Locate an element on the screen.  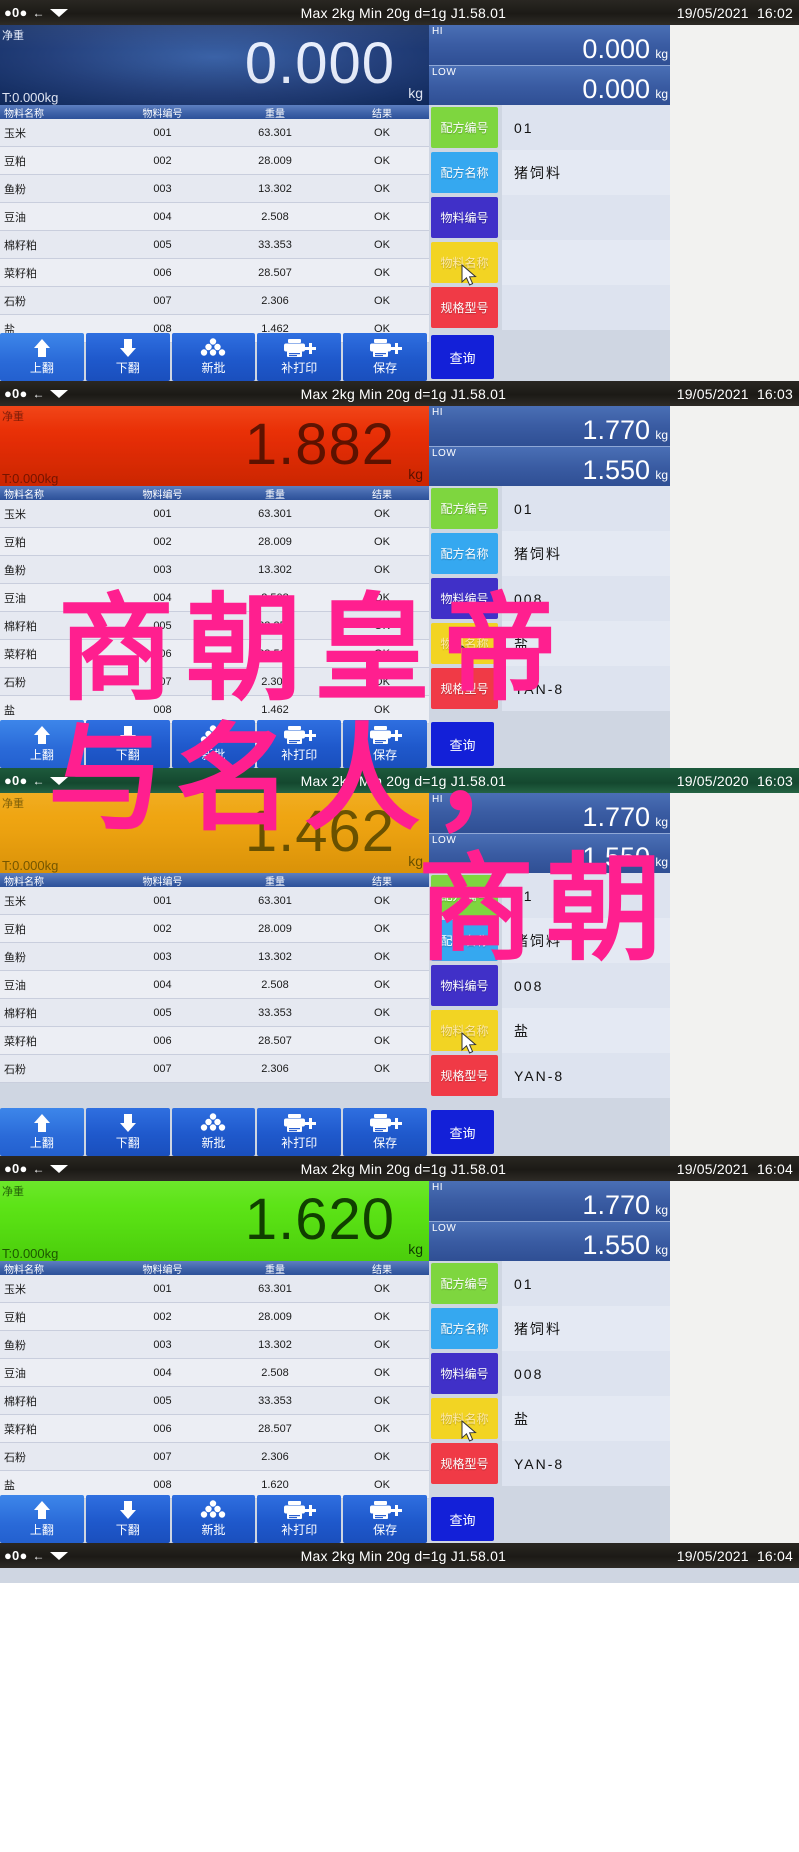
field-value-material-name is located at coordinates (586, 262).